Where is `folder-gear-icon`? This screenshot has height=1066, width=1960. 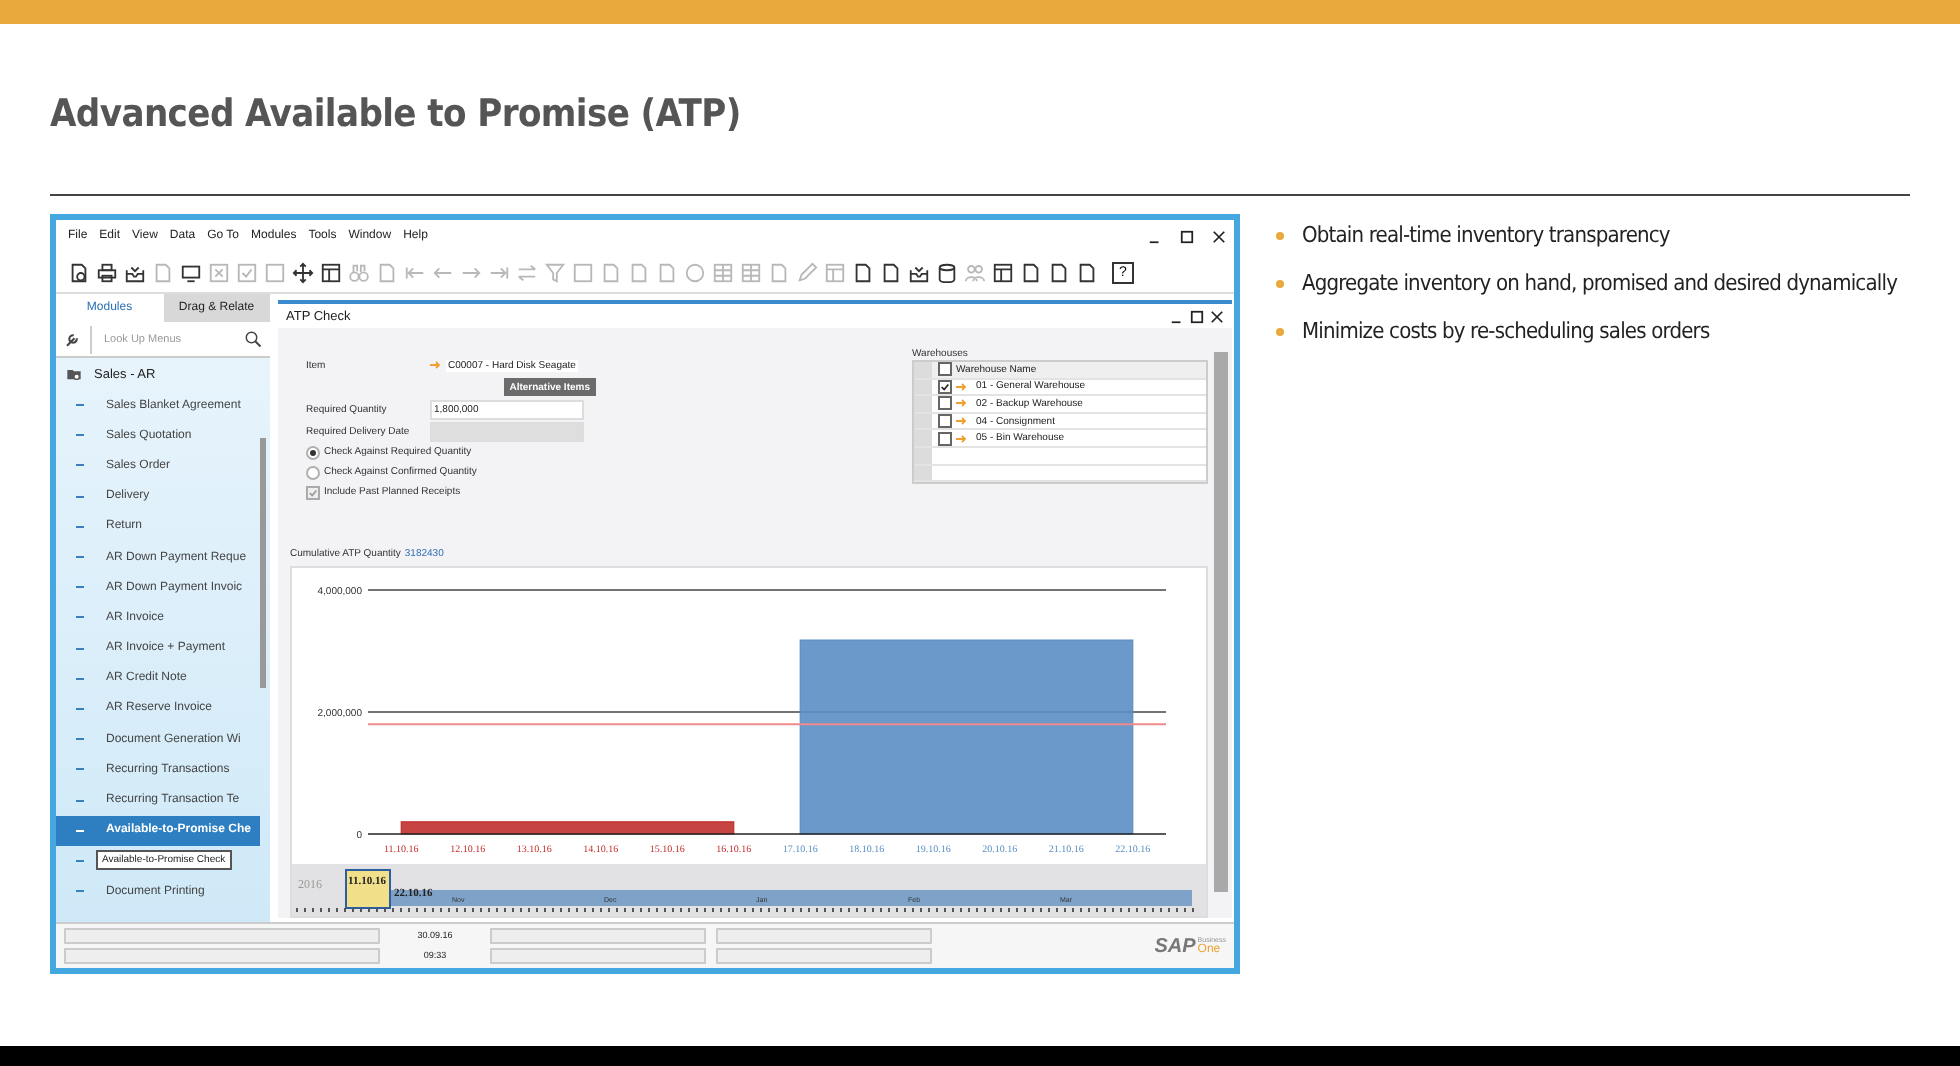
folder-gear-icon is located at coordinates (74, 374).